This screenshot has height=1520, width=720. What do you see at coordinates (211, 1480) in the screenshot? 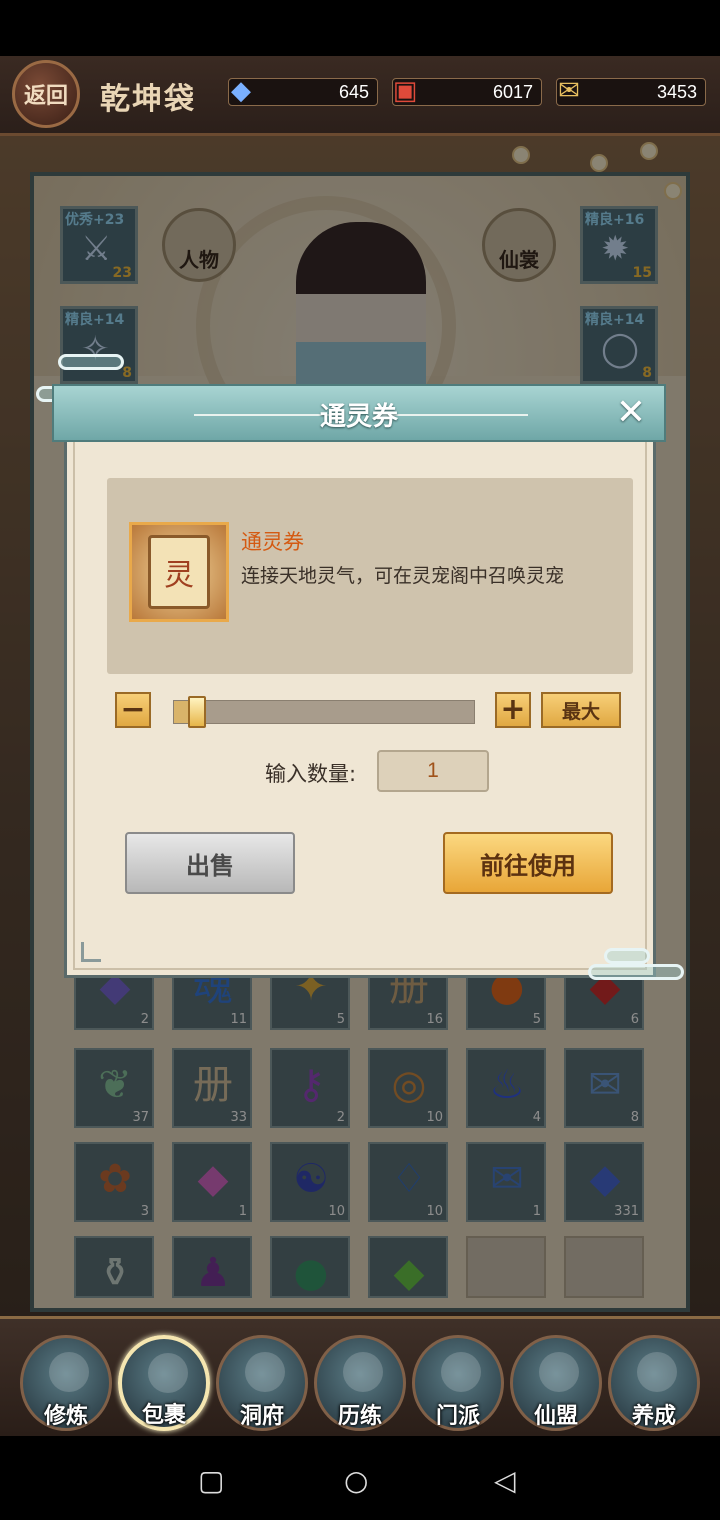
I see `recent-apps-icon: ▢` at bounding box center [211, 1480].